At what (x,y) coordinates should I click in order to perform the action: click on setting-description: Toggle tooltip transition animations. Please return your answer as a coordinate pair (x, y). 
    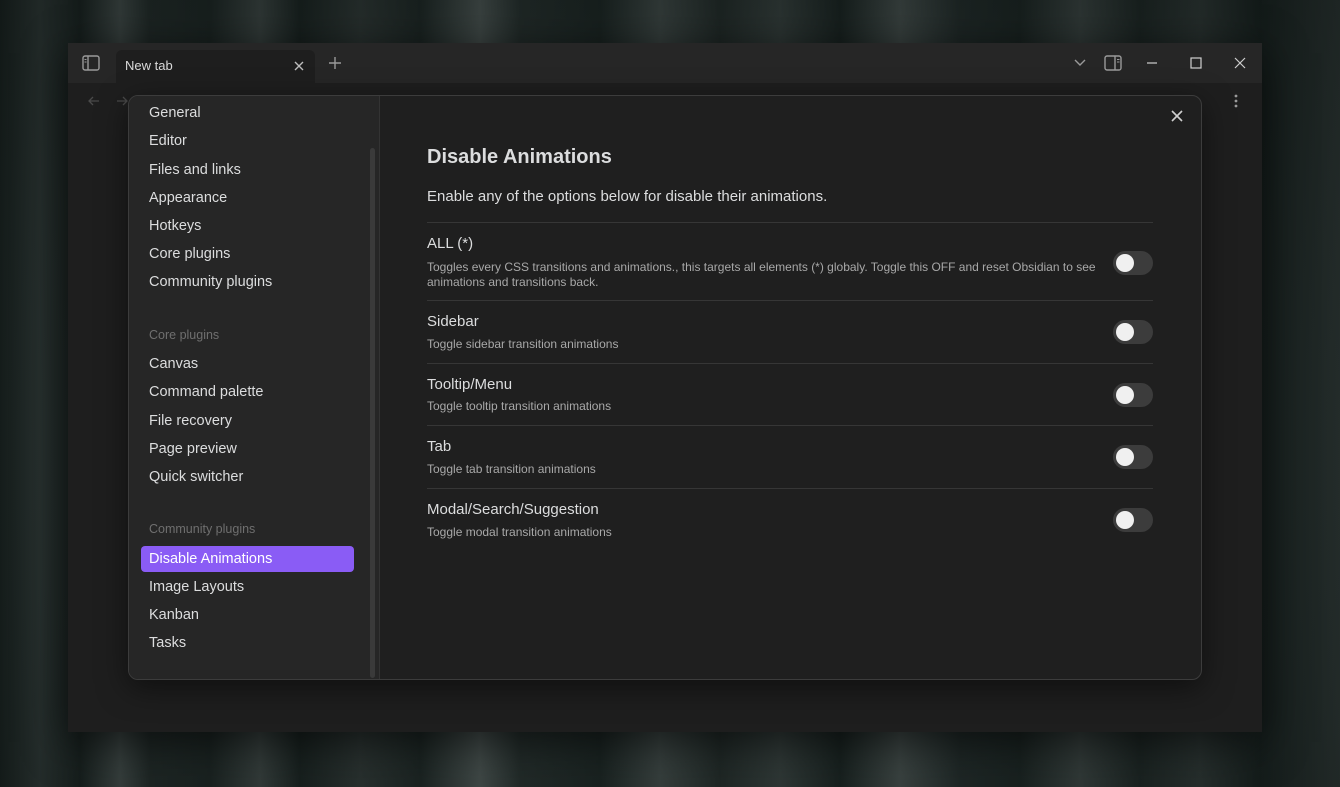
    Looking at the image, I should click on (519, 406).